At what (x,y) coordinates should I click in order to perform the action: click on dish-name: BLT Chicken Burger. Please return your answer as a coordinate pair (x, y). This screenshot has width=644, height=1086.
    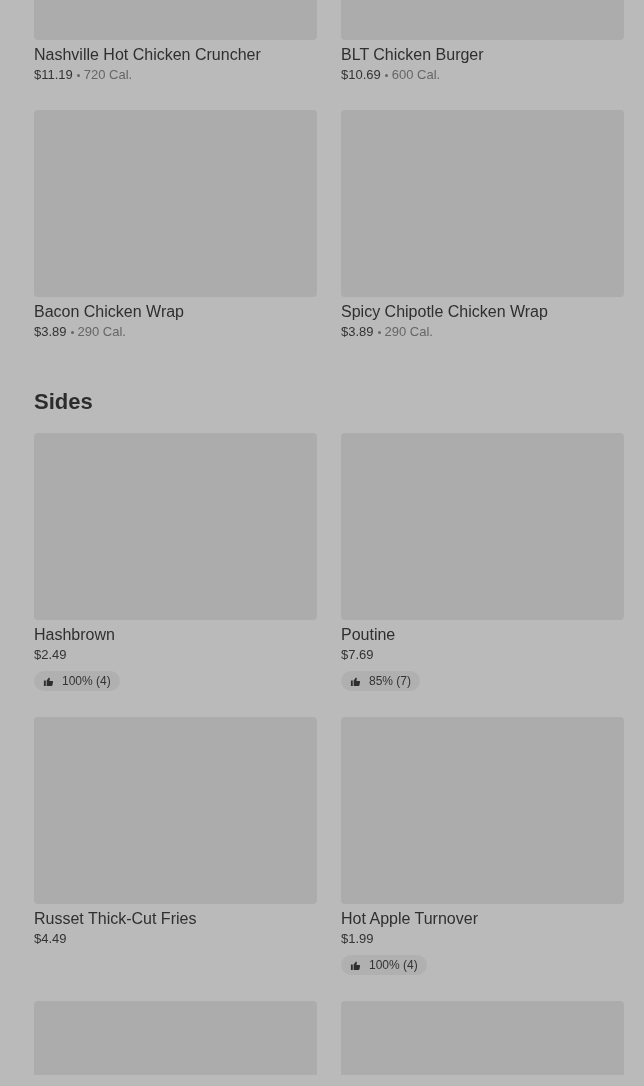
    Looking at the image, I should click on (482, 55).